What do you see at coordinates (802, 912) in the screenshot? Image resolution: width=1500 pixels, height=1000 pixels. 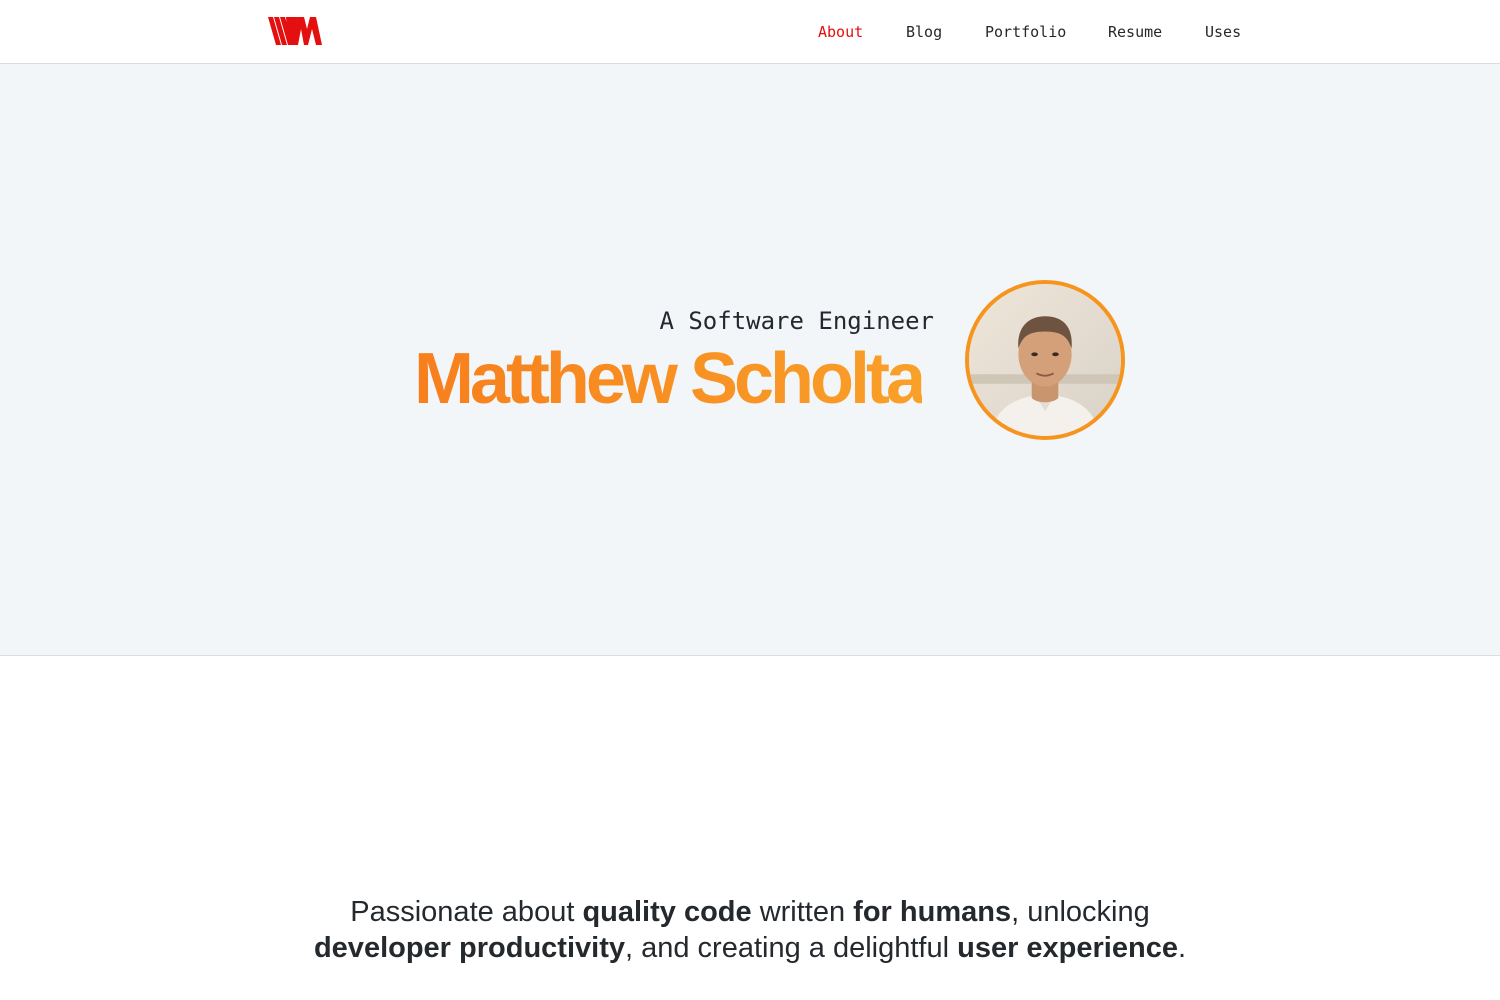 I see `tagline-text: written` at bounding box center [802, 912].